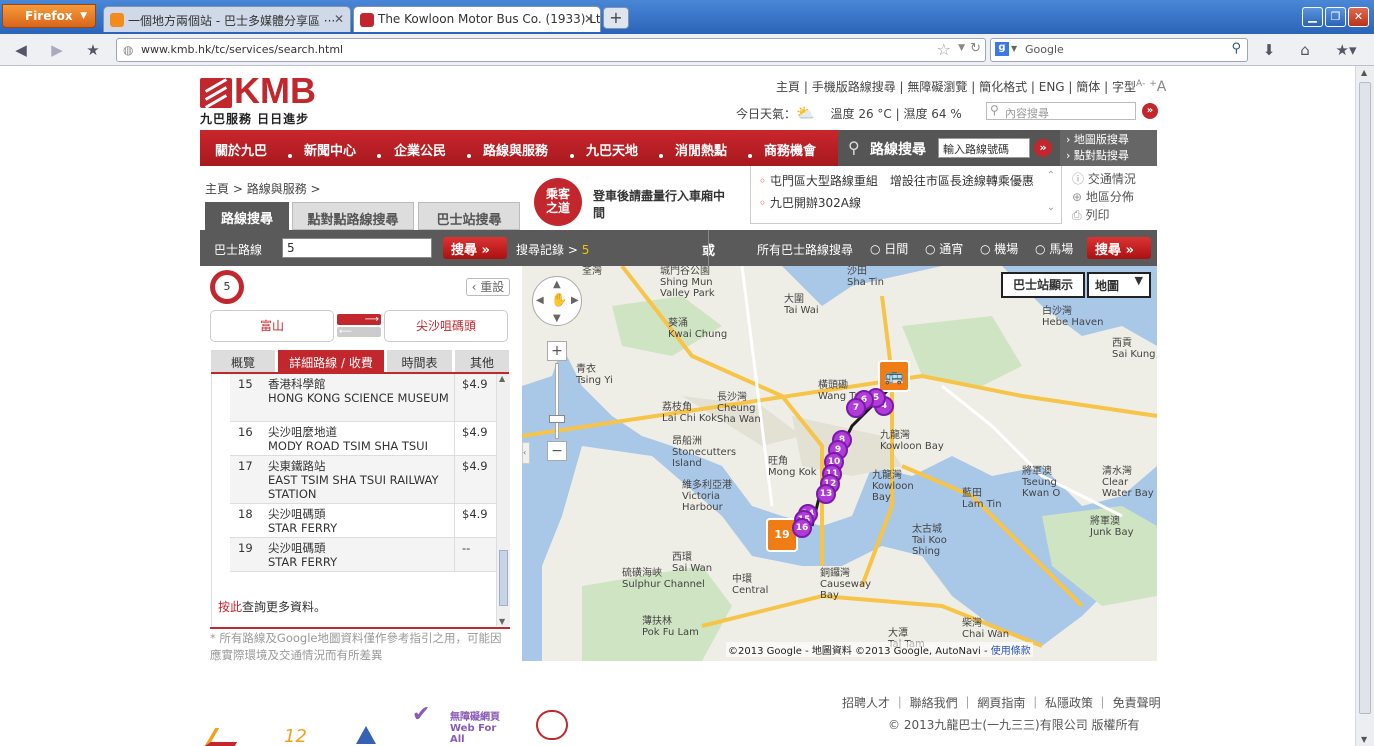 The height and width of the screenshot is (746, 1374). What do you see at coordinates (277, 189) in the screenshot?
I see `breadcrumb-routes: 路線與服務` at bounding box center [277, 189].